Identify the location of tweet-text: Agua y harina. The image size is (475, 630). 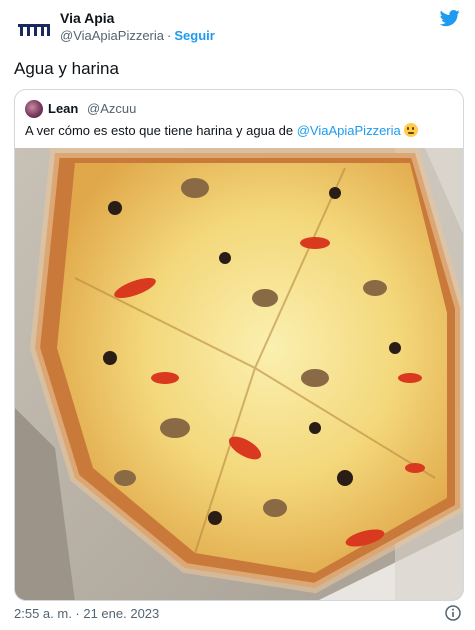
(66, 68).